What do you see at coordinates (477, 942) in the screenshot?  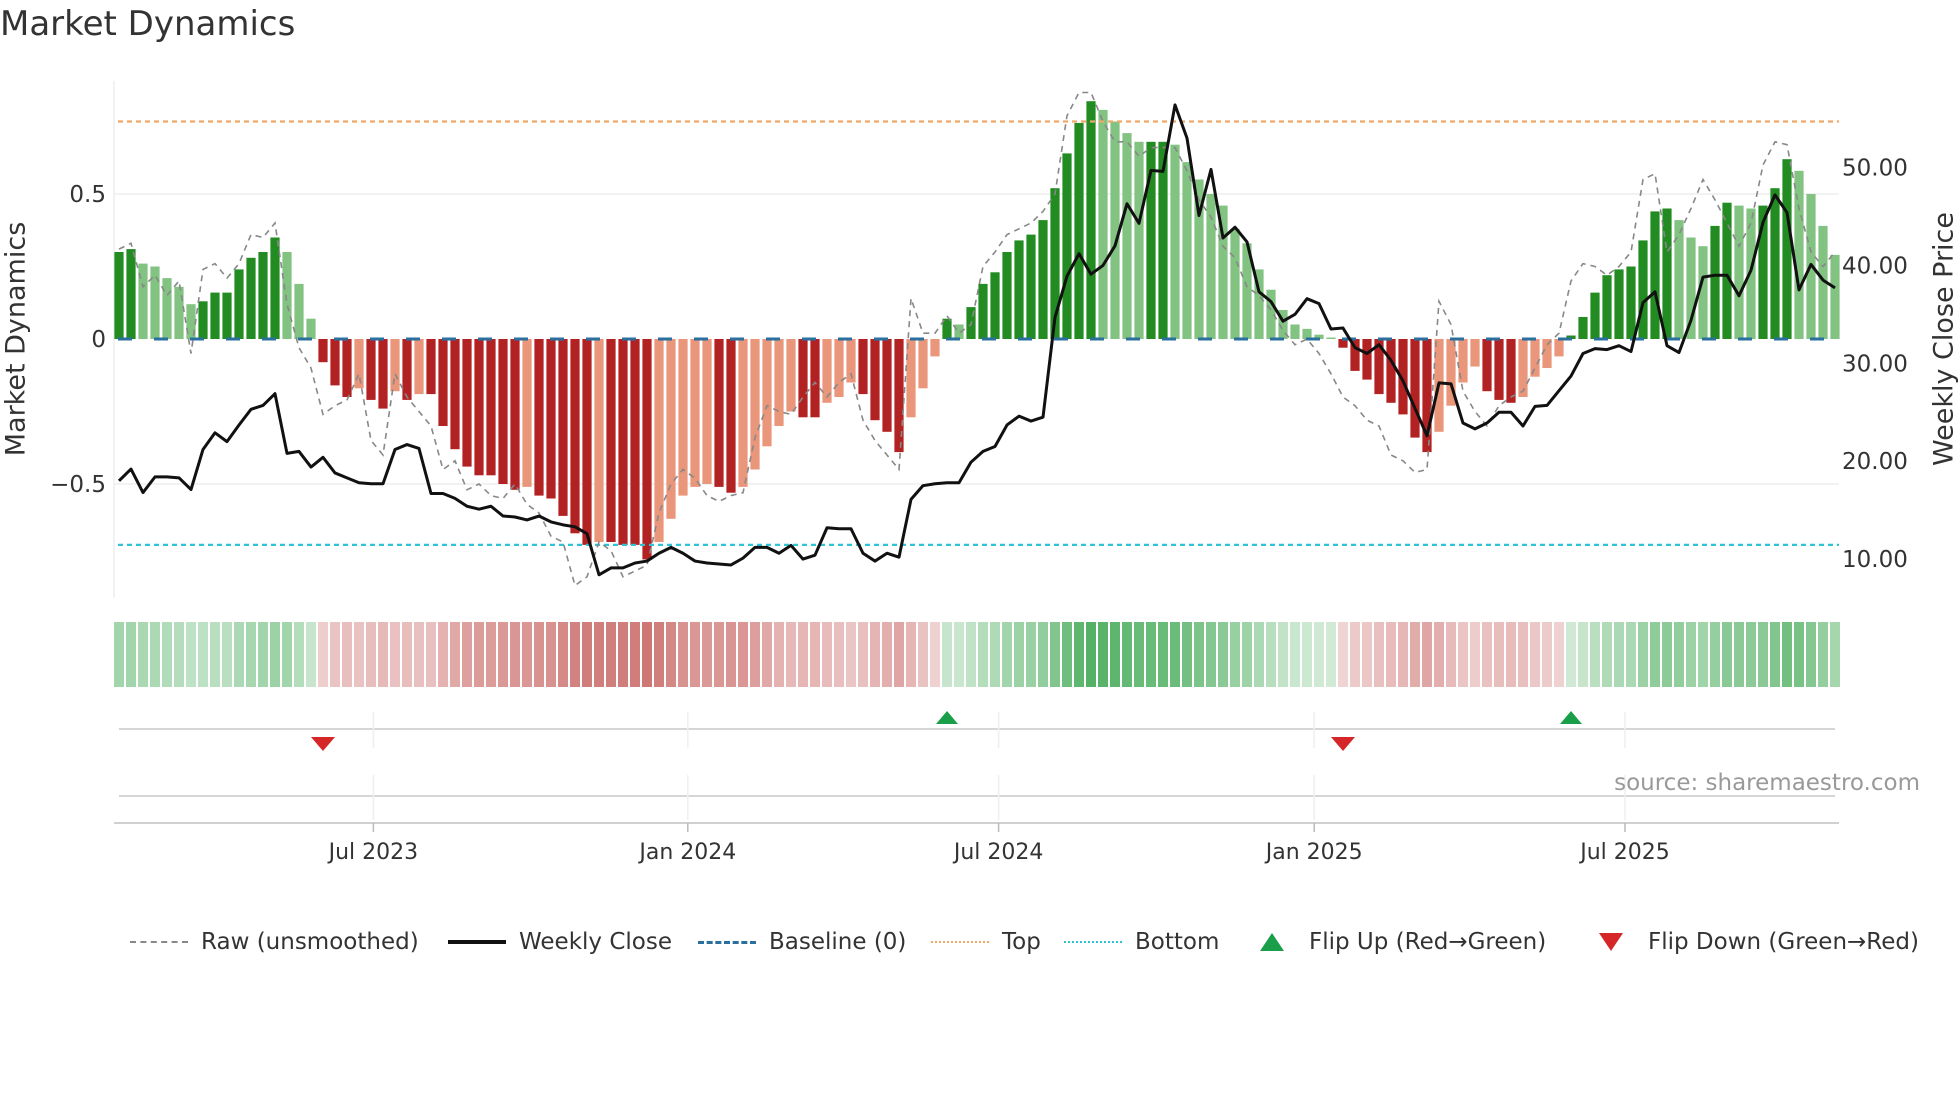 I see `close-line-swatch-icon` at bounding box center [477, 942].